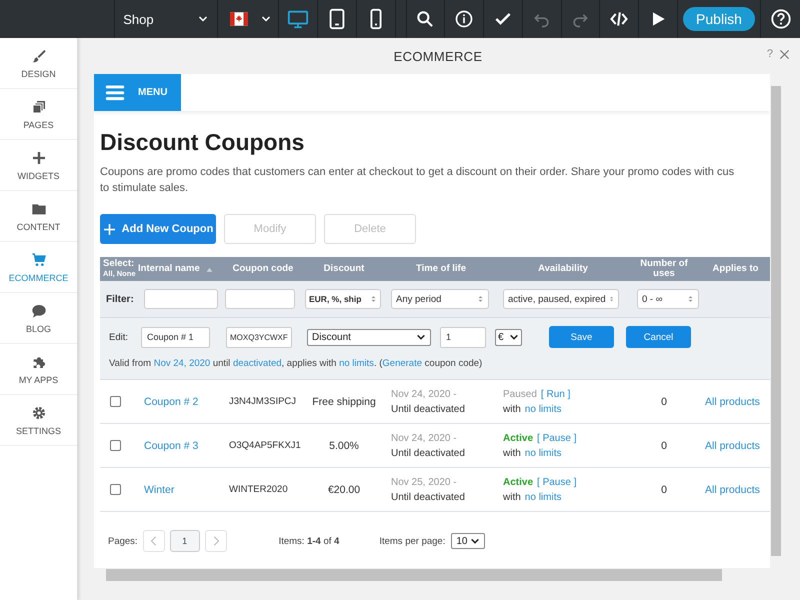 This screenshot has height=600, width=800. What do you see at coordinates (664, 269) in the screenshot?
I see `column-header: Number of uses` at bounding box center [664, 269].